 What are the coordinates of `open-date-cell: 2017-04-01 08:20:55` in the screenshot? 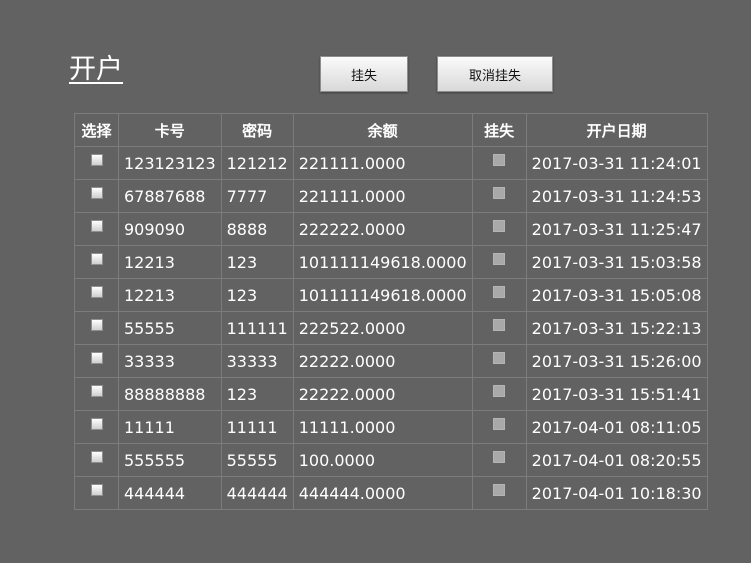 It's located at (616, 460).